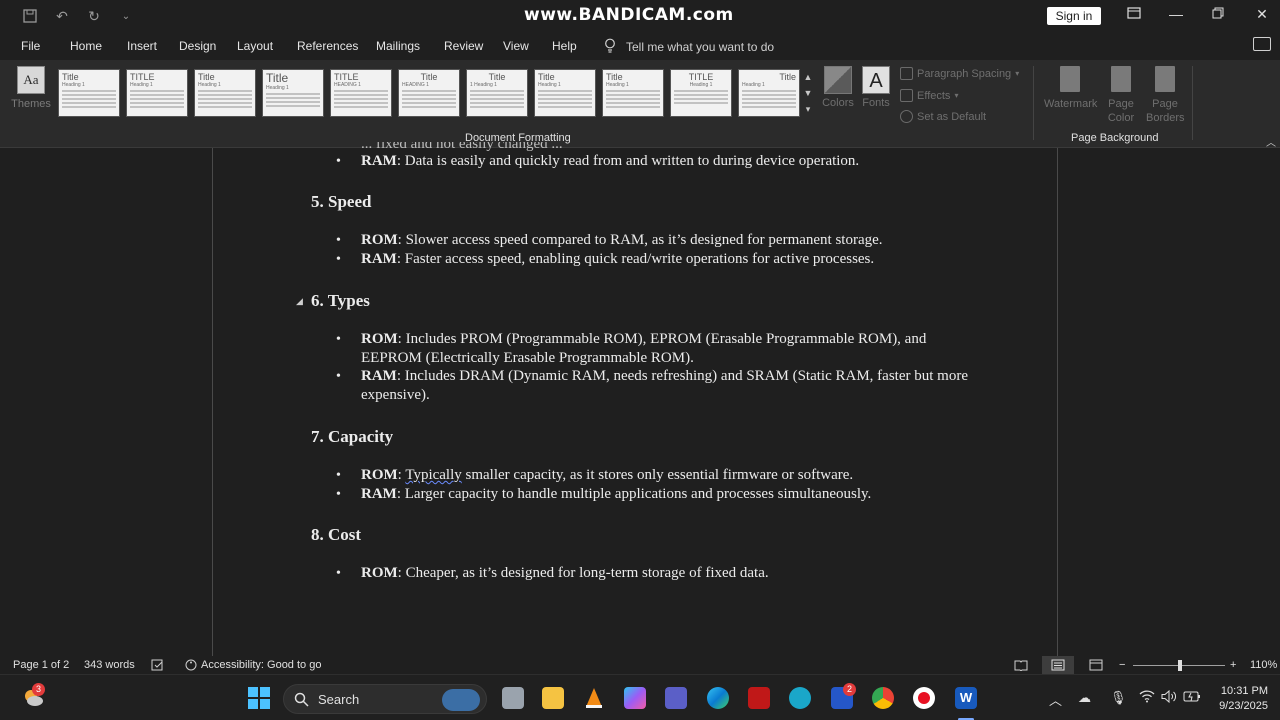 The image size is (1280, 720). Describe the element at coordinates (191, 666) in the screenshot. I see `accessibility-icon` at that location.